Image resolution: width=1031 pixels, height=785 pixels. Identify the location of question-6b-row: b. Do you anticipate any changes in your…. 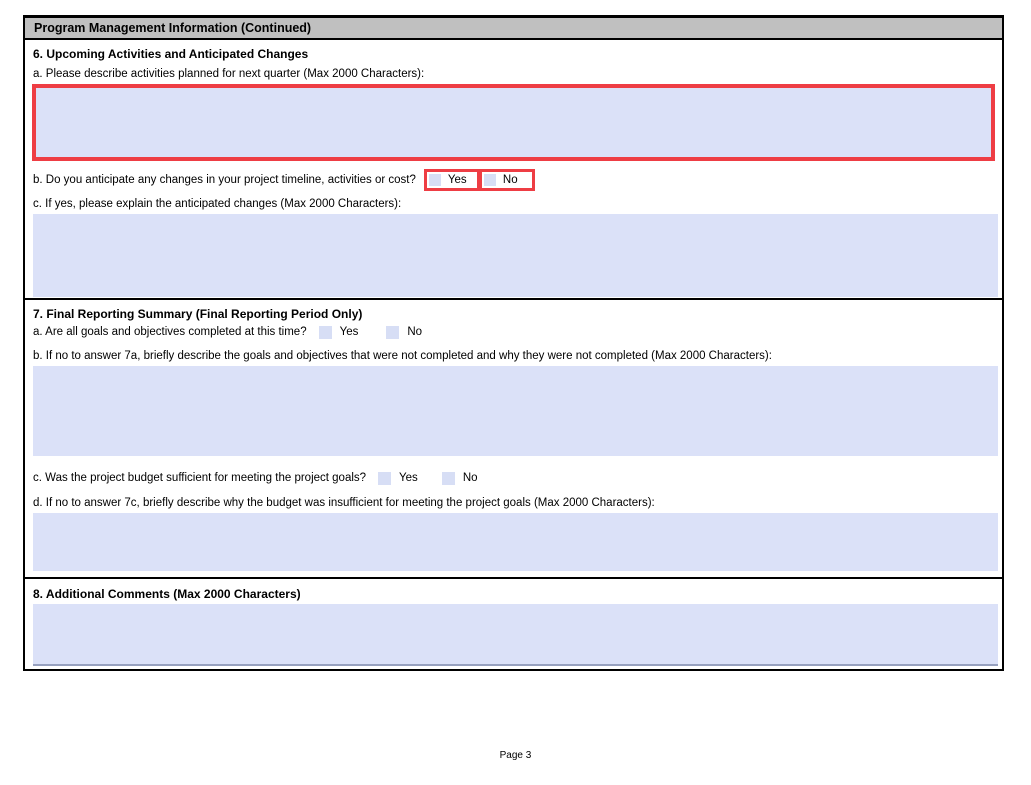
(513, 180).